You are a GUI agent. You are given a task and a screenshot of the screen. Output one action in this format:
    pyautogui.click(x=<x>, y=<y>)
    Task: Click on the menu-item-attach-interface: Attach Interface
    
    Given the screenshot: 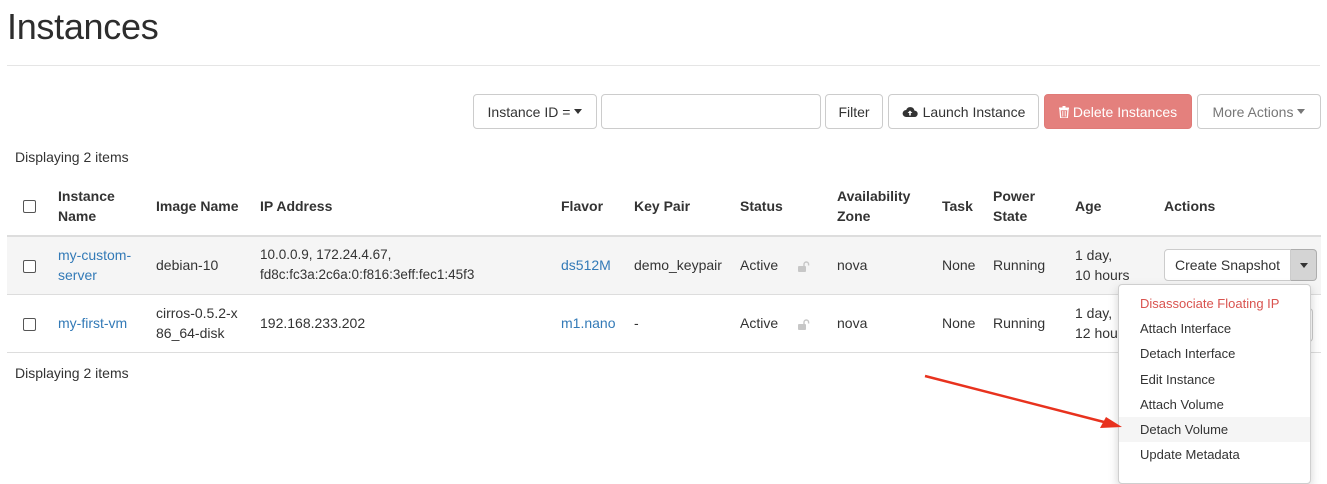 What is the action you would take?
    pyautogui.click(x=1214, y=328)
    